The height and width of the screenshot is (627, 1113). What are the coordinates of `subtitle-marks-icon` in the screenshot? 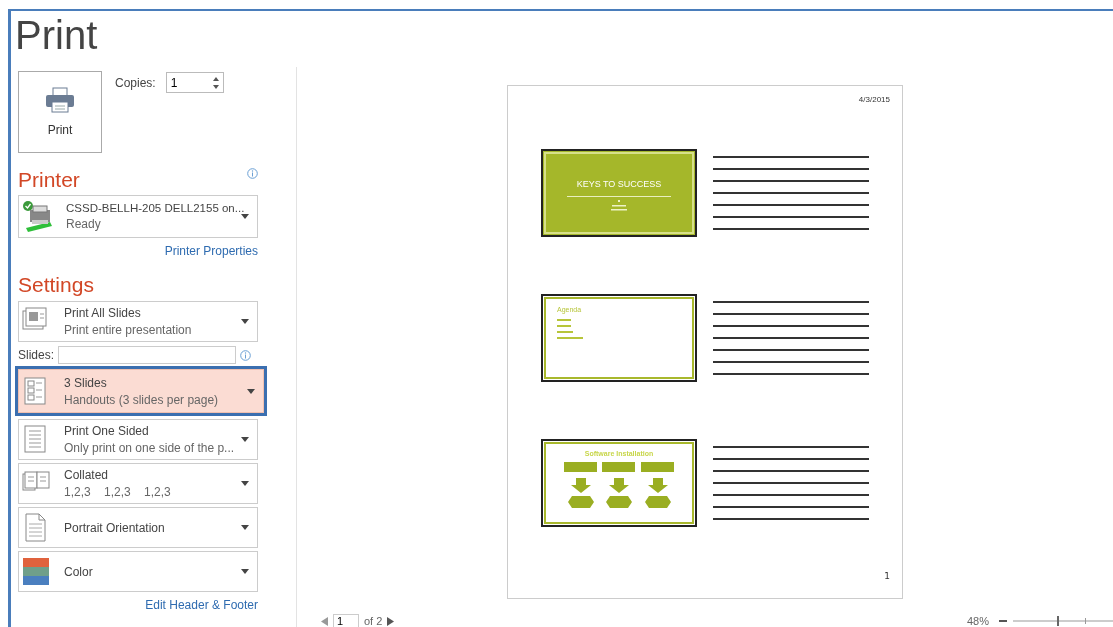 It's located at (619, 206).